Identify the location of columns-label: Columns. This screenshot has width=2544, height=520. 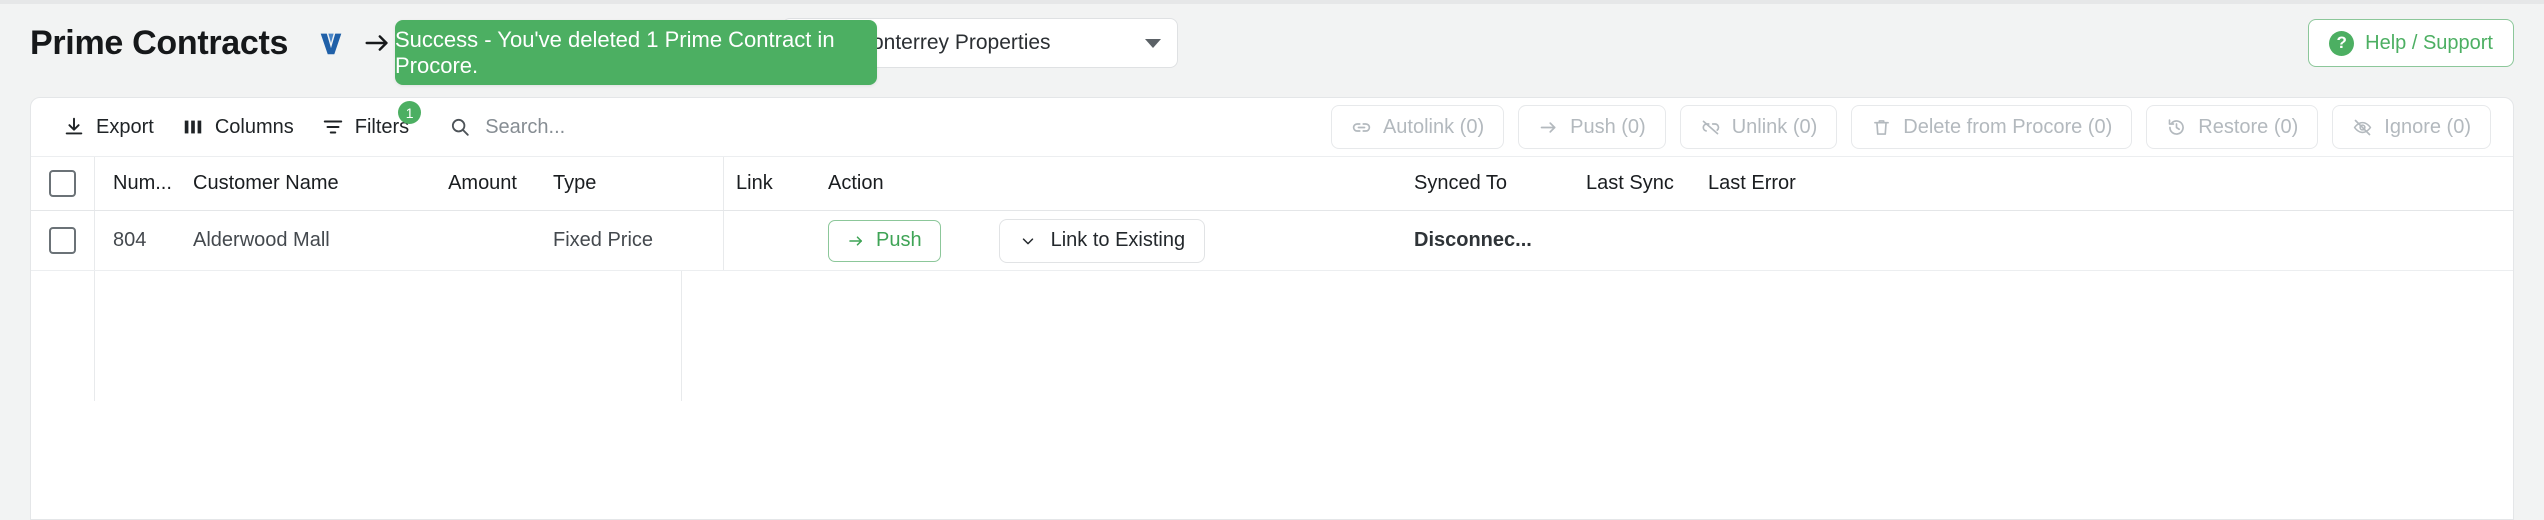
(254, 126).